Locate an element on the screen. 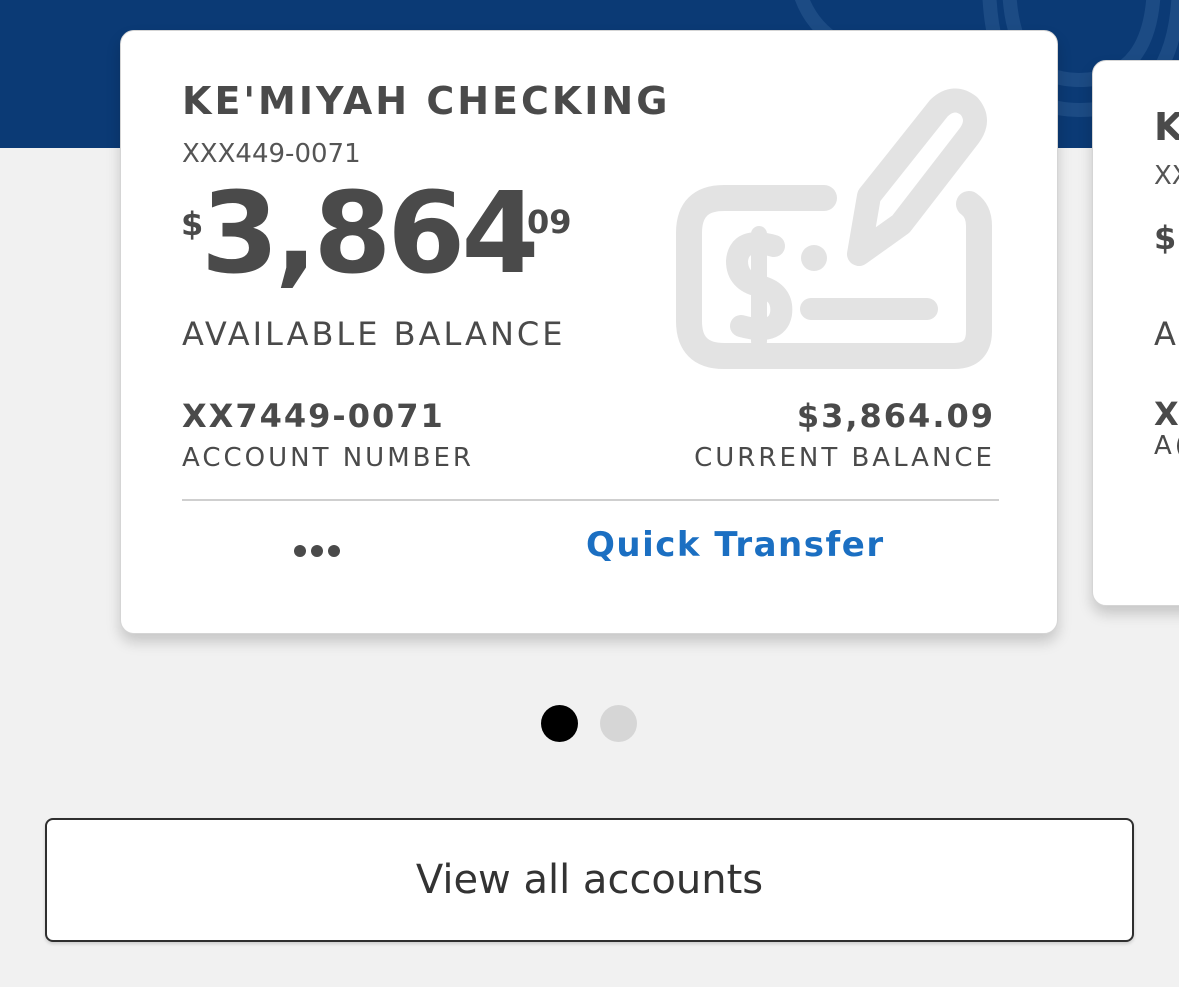 This screenshot has height=987, width=1179. currency-symbol: $ is located at coordinates (192, 224).